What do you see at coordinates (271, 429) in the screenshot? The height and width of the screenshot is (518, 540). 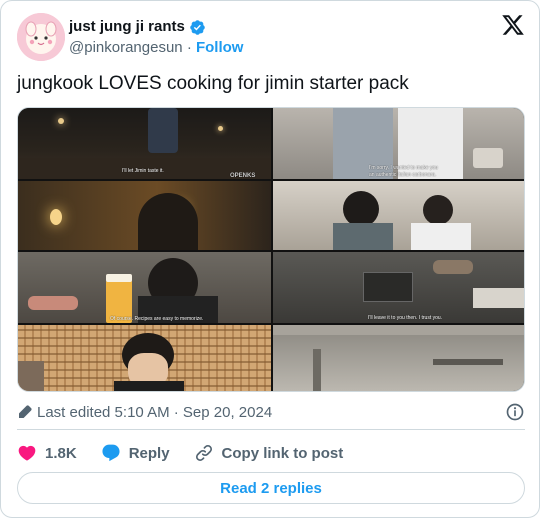 I see `divider` at bounding box center [271, 429].